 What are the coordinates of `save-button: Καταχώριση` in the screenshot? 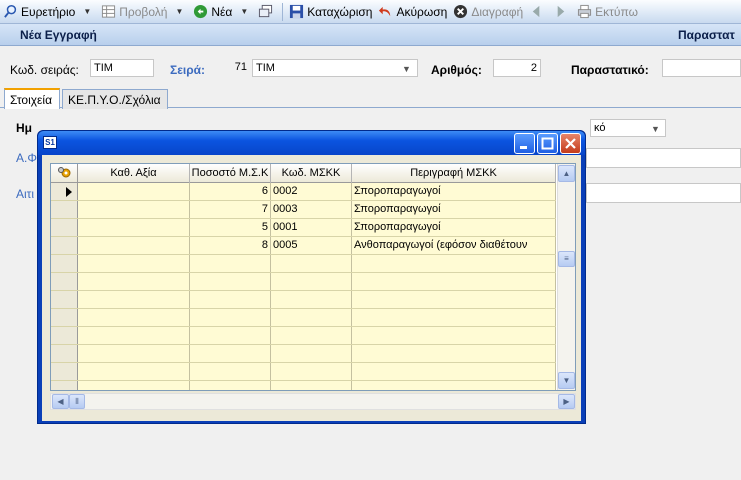 It's located at (330, 12).